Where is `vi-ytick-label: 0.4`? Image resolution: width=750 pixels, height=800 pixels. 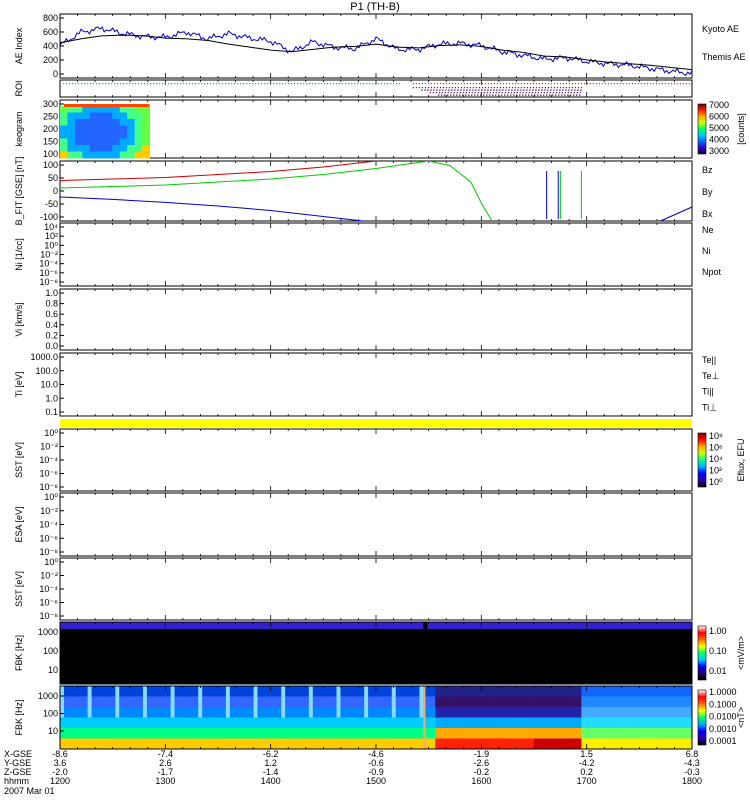 vi-ytick-label: 0.4 is located at coordinates (51, 325).